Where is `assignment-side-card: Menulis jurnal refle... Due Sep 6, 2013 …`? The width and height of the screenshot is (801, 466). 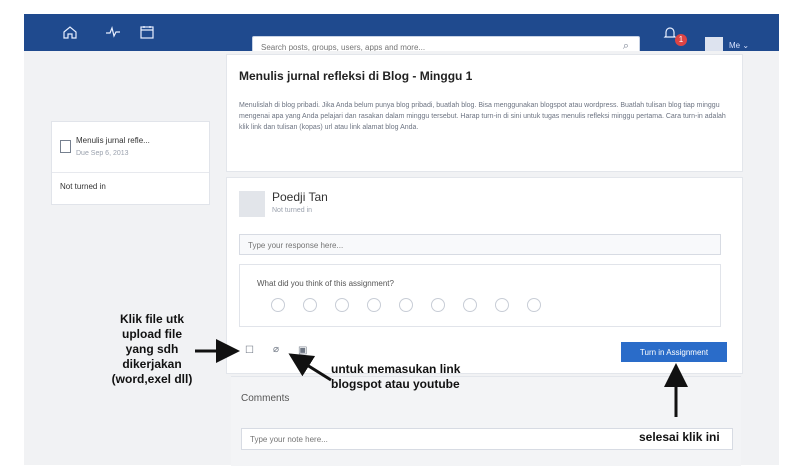
assignment-side-card: Menulis jurnal refle... Due Sep 6, 2013 … is located at coordinates (130, 163).